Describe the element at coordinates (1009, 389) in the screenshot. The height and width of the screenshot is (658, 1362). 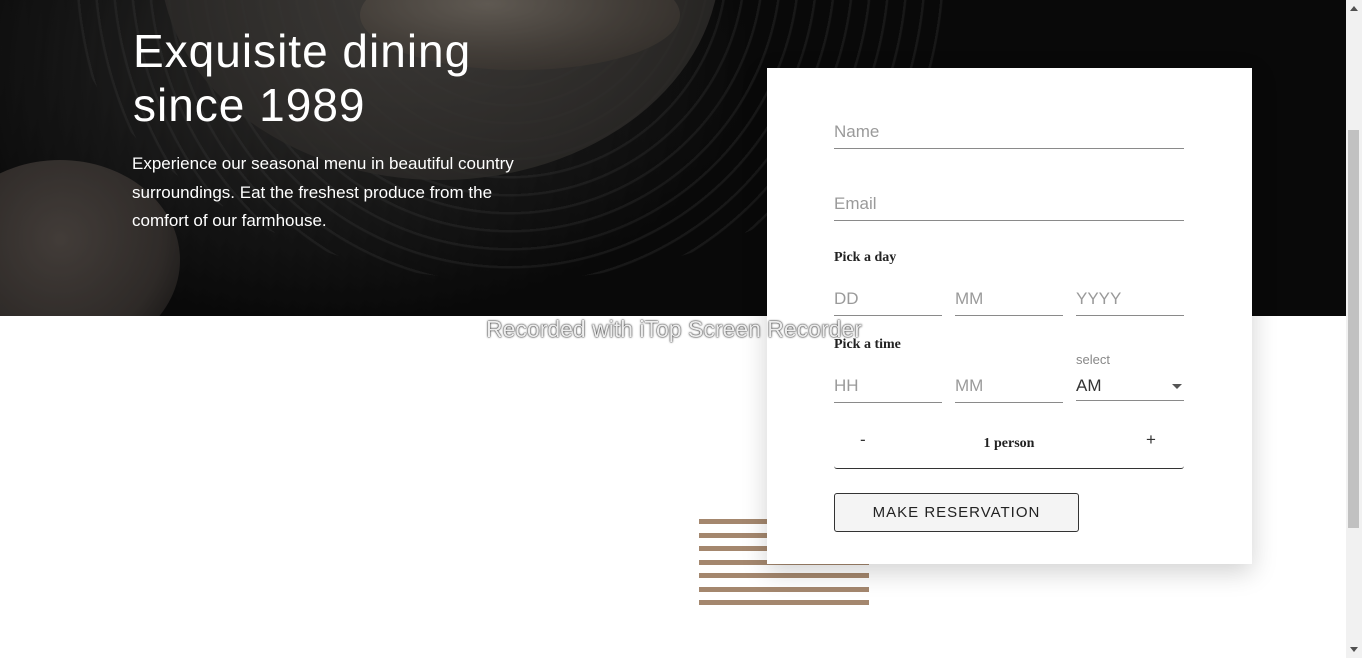
I see `minute-input` at that location.